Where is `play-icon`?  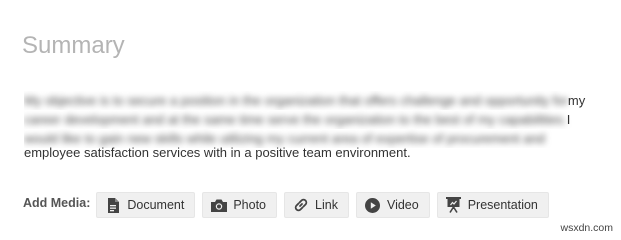
play-icon is located at coordinates (373, 205).